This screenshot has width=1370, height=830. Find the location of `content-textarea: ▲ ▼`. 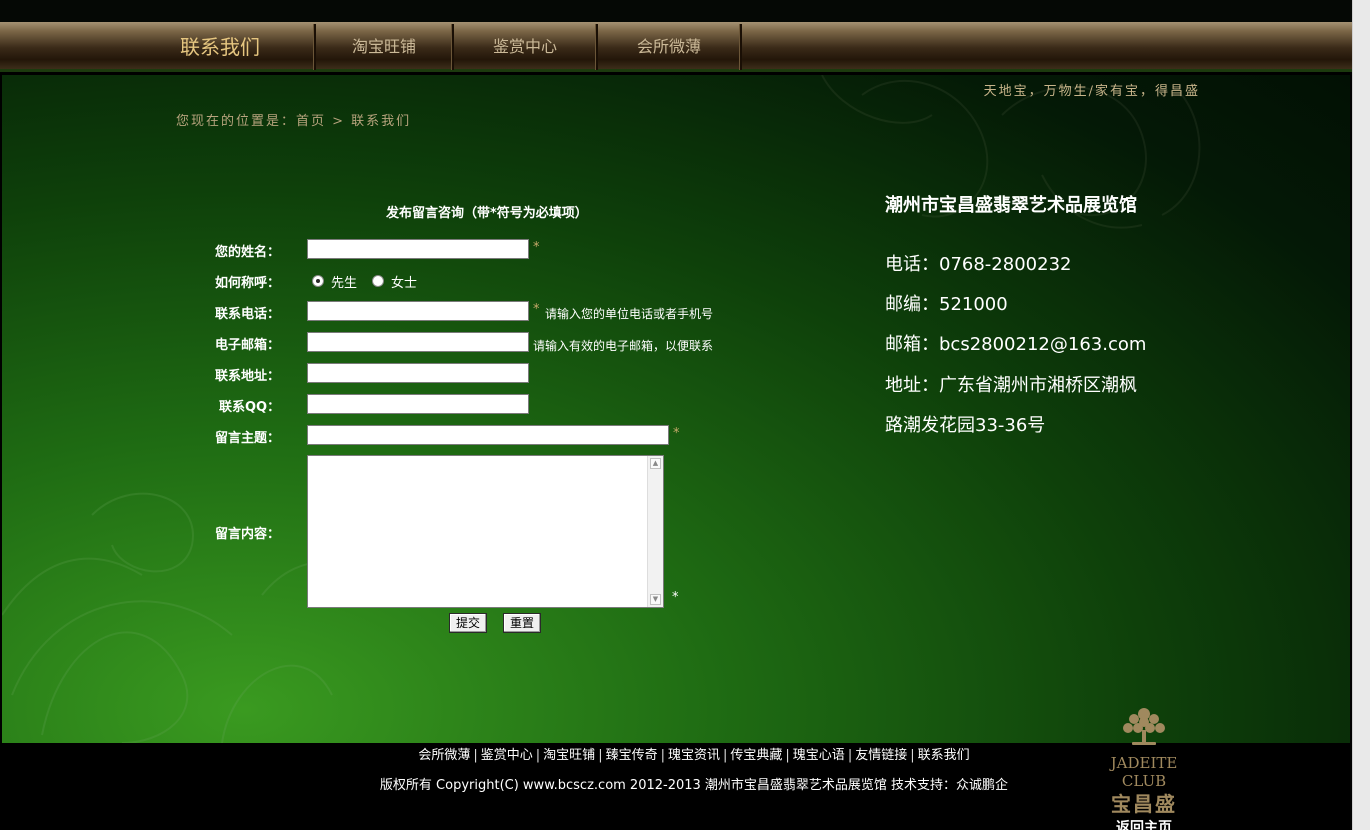

content-textarea: ▲ ▼ is located at coordinates (485, 531).